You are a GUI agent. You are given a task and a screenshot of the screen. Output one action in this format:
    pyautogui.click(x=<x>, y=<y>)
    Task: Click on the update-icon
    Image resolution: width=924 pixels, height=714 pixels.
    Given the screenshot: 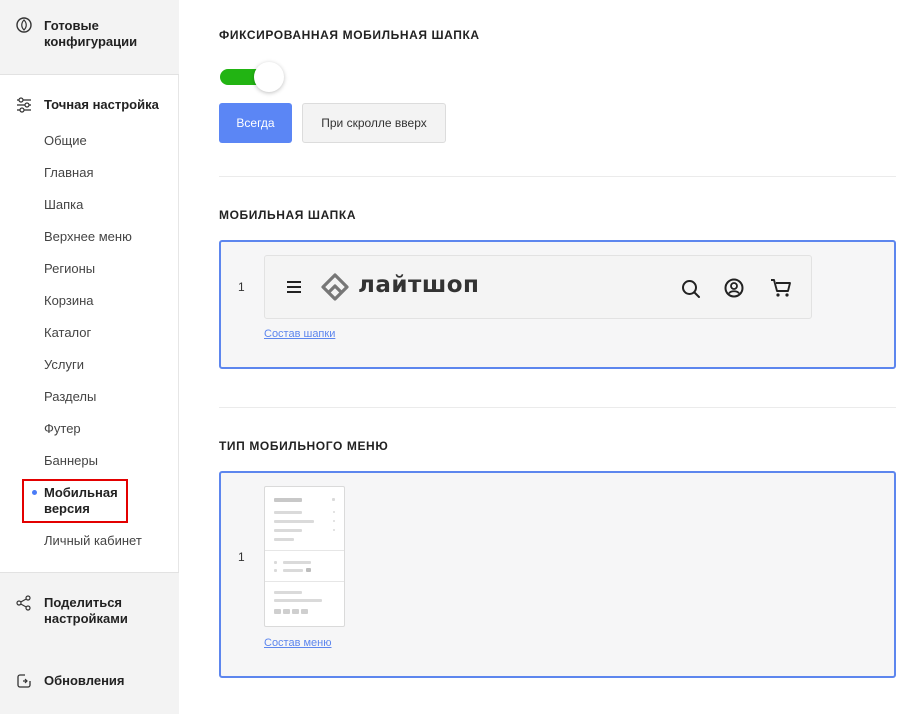 What is the action you would take?
    pyautogui.click(x=24, y=681)
    